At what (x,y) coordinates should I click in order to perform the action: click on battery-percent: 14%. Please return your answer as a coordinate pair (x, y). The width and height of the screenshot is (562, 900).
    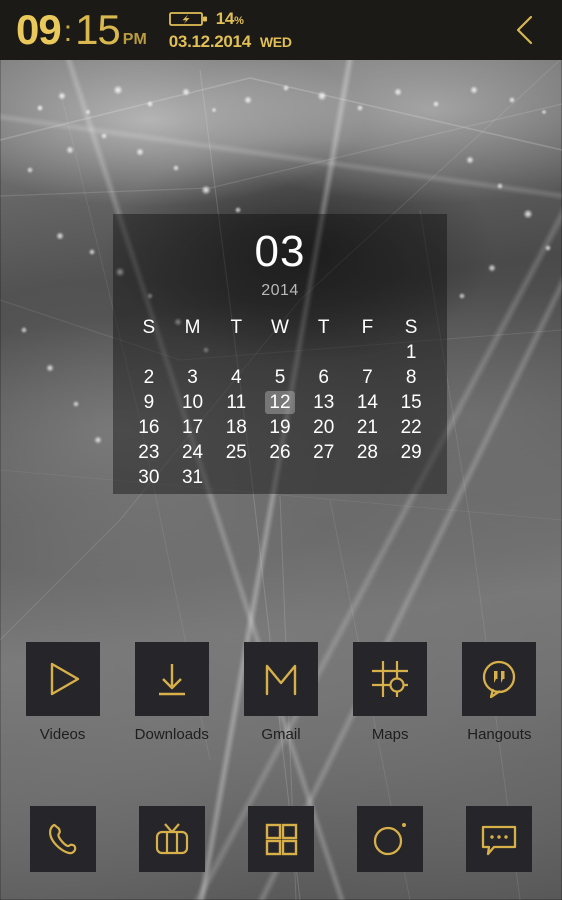
    Looking at the image, I should click on (229, 18).